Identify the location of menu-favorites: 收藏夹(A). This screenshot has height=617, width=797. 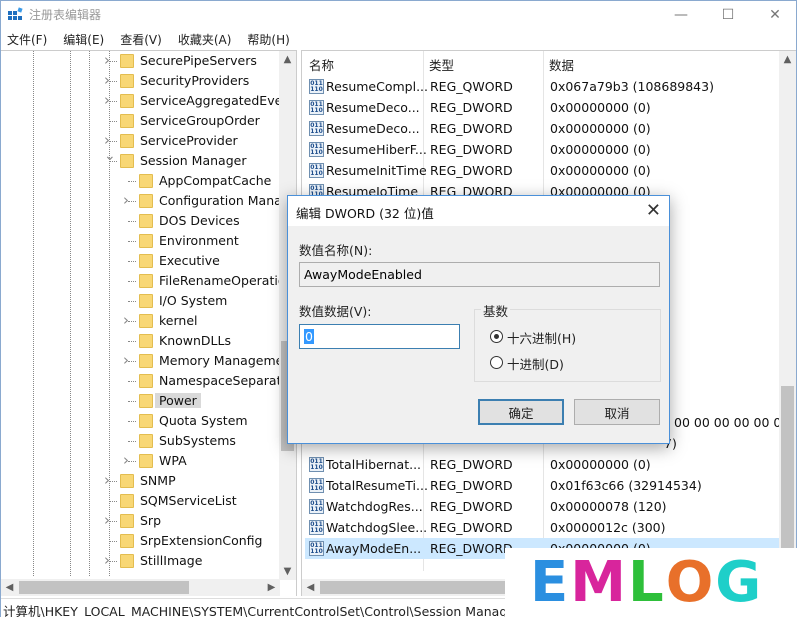
(205, 39).